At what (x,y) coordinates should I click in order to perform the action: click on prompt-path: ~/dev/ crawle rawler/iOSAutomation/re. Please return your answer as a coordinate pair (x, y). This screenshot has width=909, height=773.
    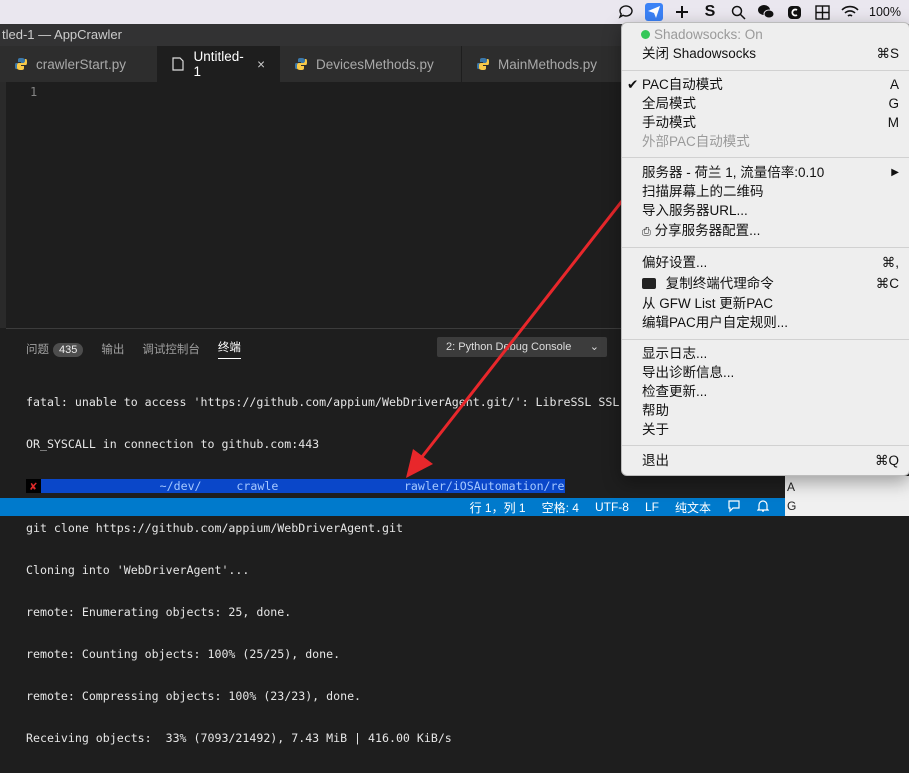
    Looking at the image, I should click on (362, 486).